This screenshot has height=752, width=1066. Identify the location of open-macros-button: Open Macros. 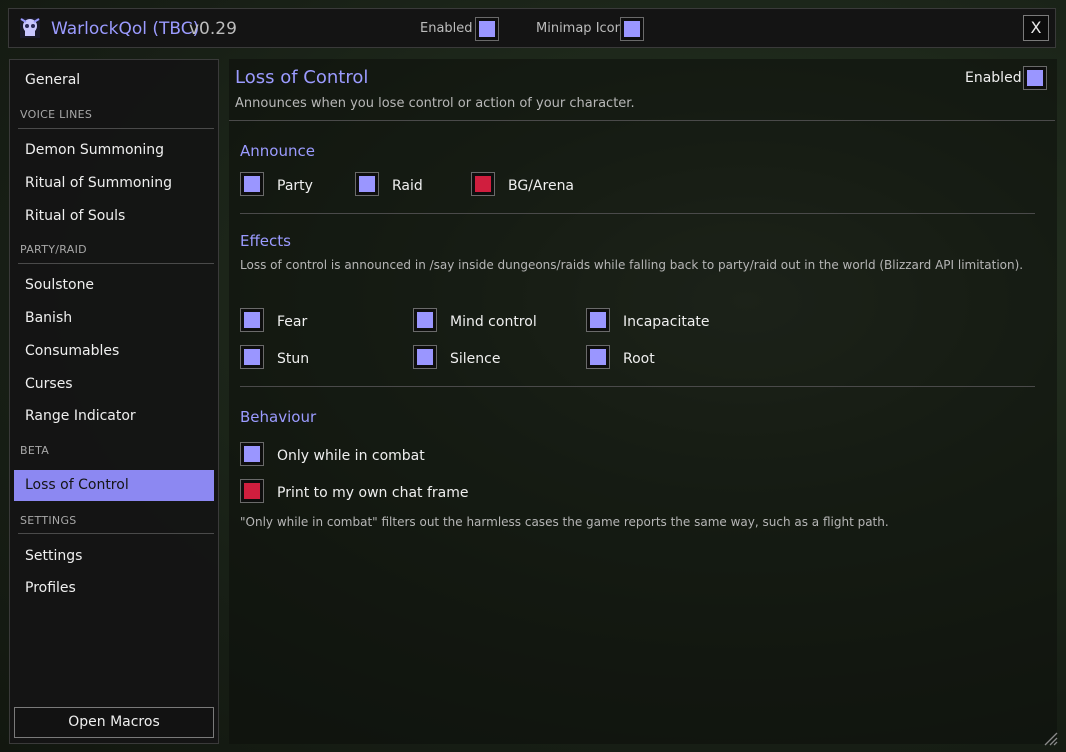
(114, 722).